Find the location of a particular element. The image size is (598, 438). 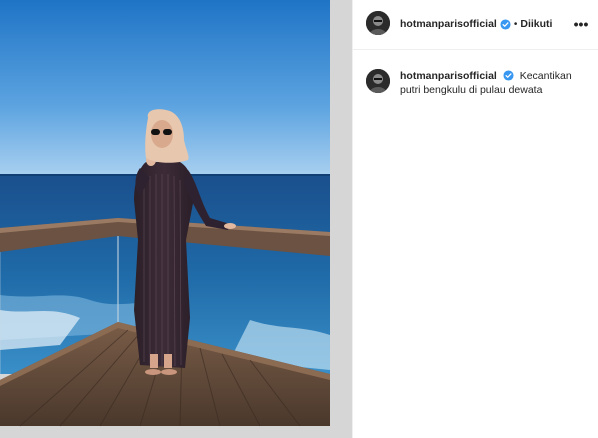

caption-avatar is located at coordinates (378, 81).